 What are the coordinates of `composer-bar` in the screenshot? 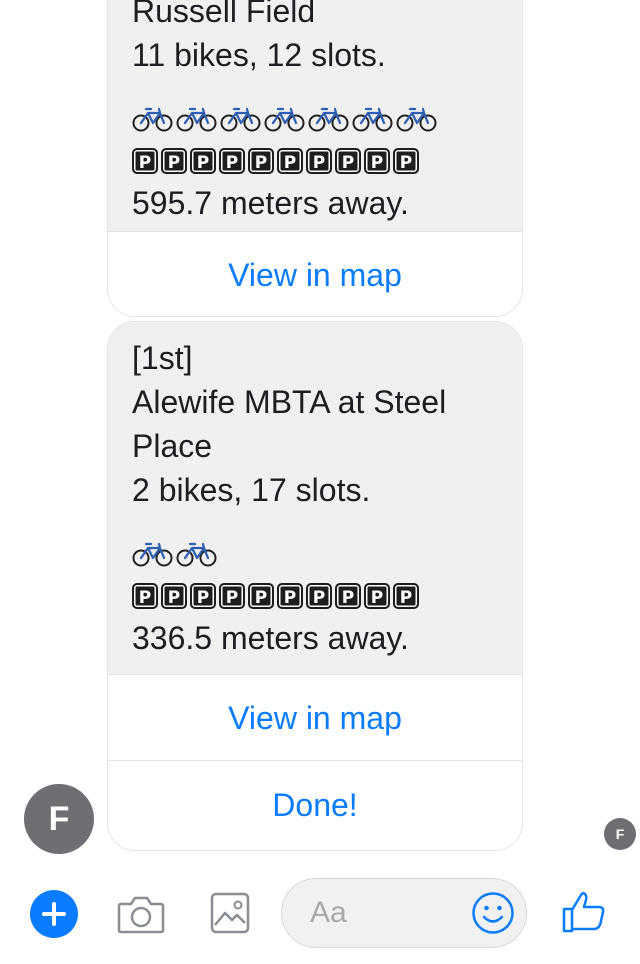 It's located at (320, 916).